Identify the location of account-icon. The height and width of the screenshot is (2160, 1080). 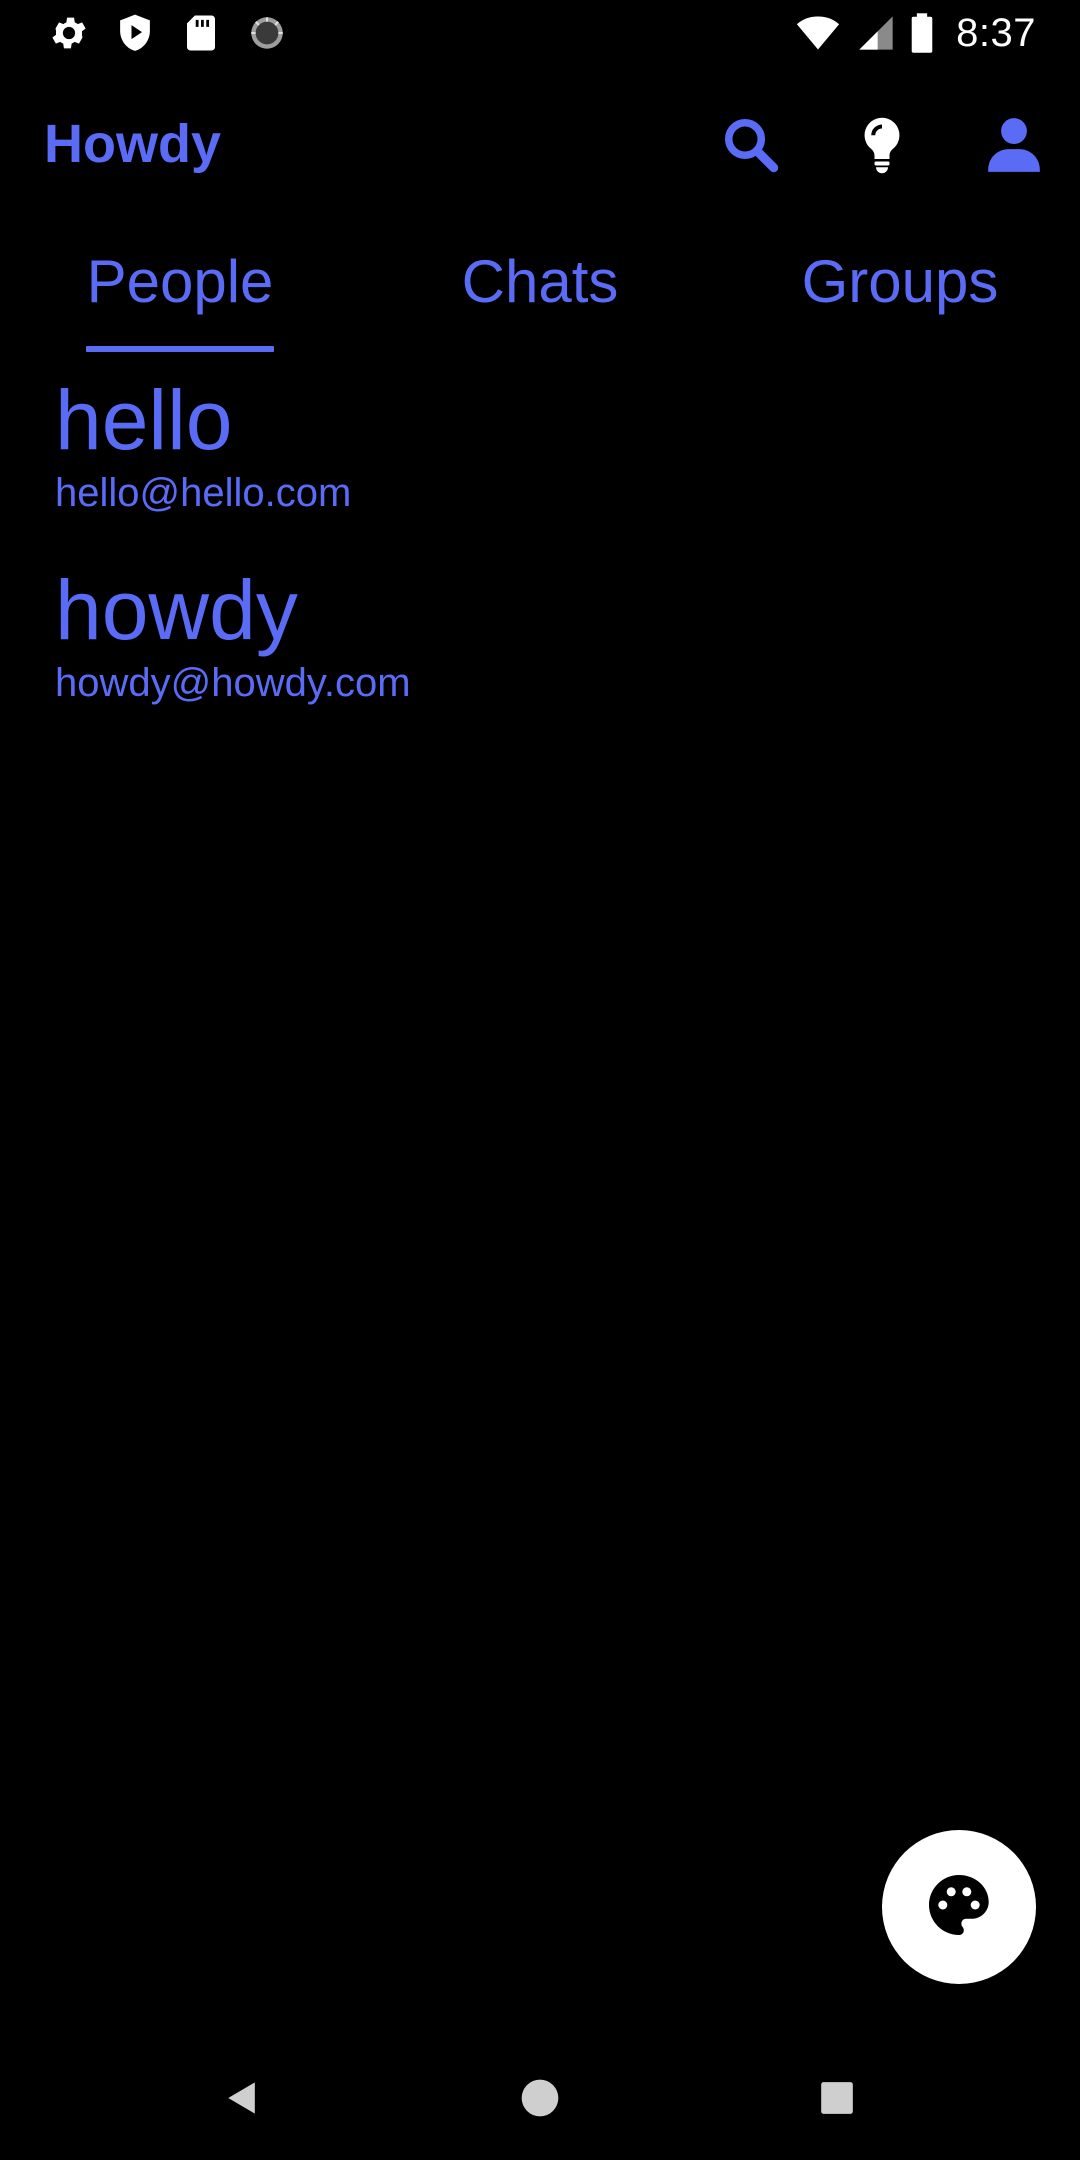
(1014, 144).